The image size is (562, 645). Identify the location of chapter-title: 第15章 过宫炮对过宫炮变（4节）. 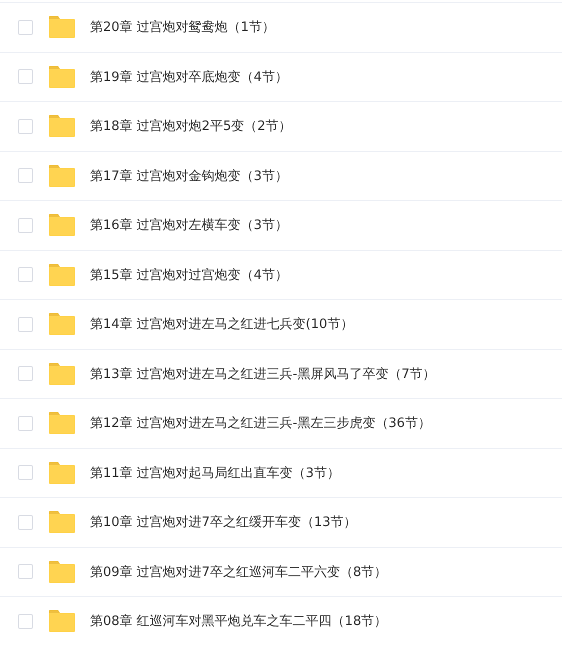
(189, 275).